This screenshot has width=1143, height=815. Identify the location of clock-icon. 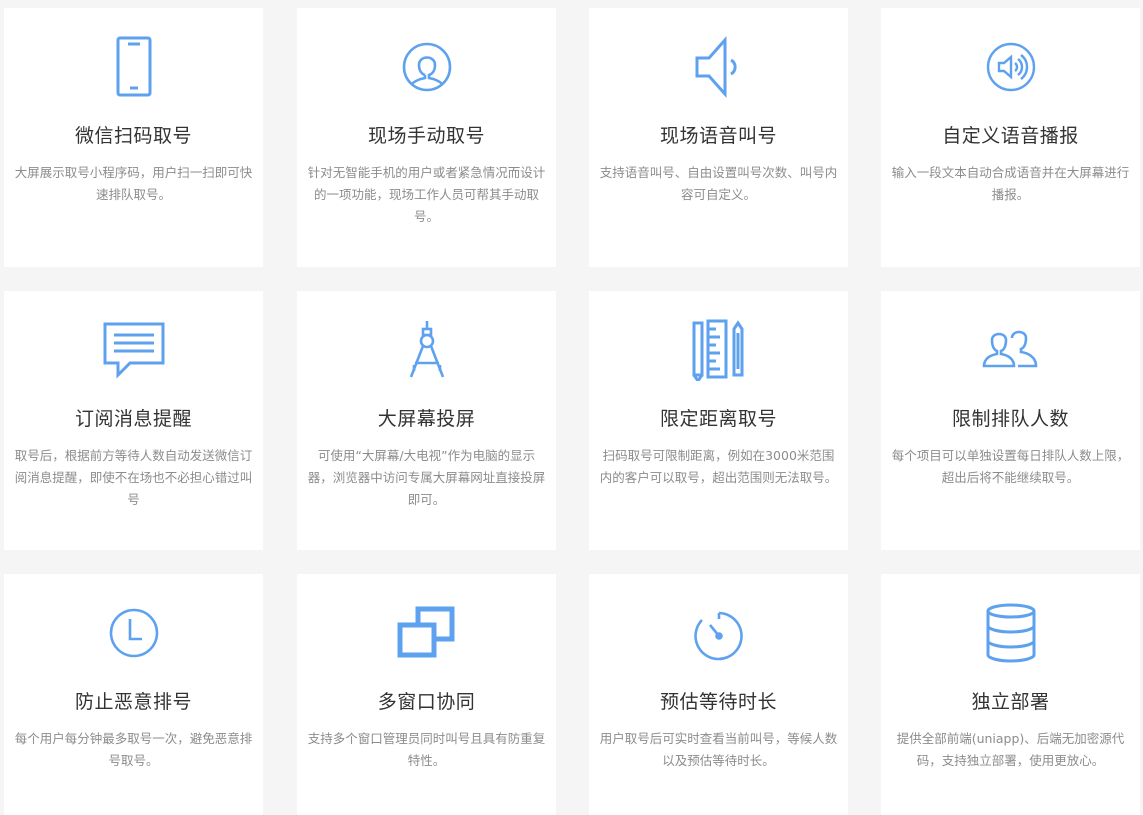
(133, 633).